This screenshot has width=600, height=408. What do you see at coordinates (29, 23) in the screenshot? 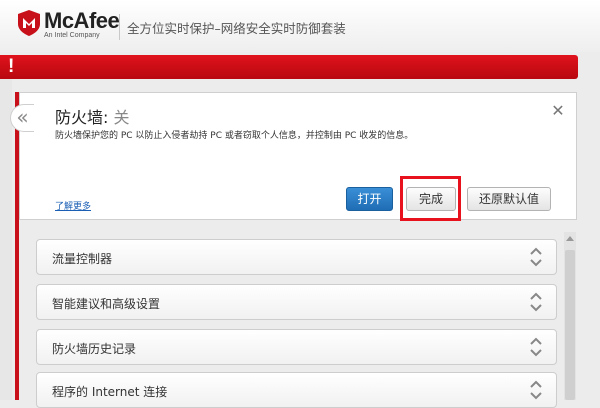
I see `mcafee-shield-icon` at bounding box center [29, 23].